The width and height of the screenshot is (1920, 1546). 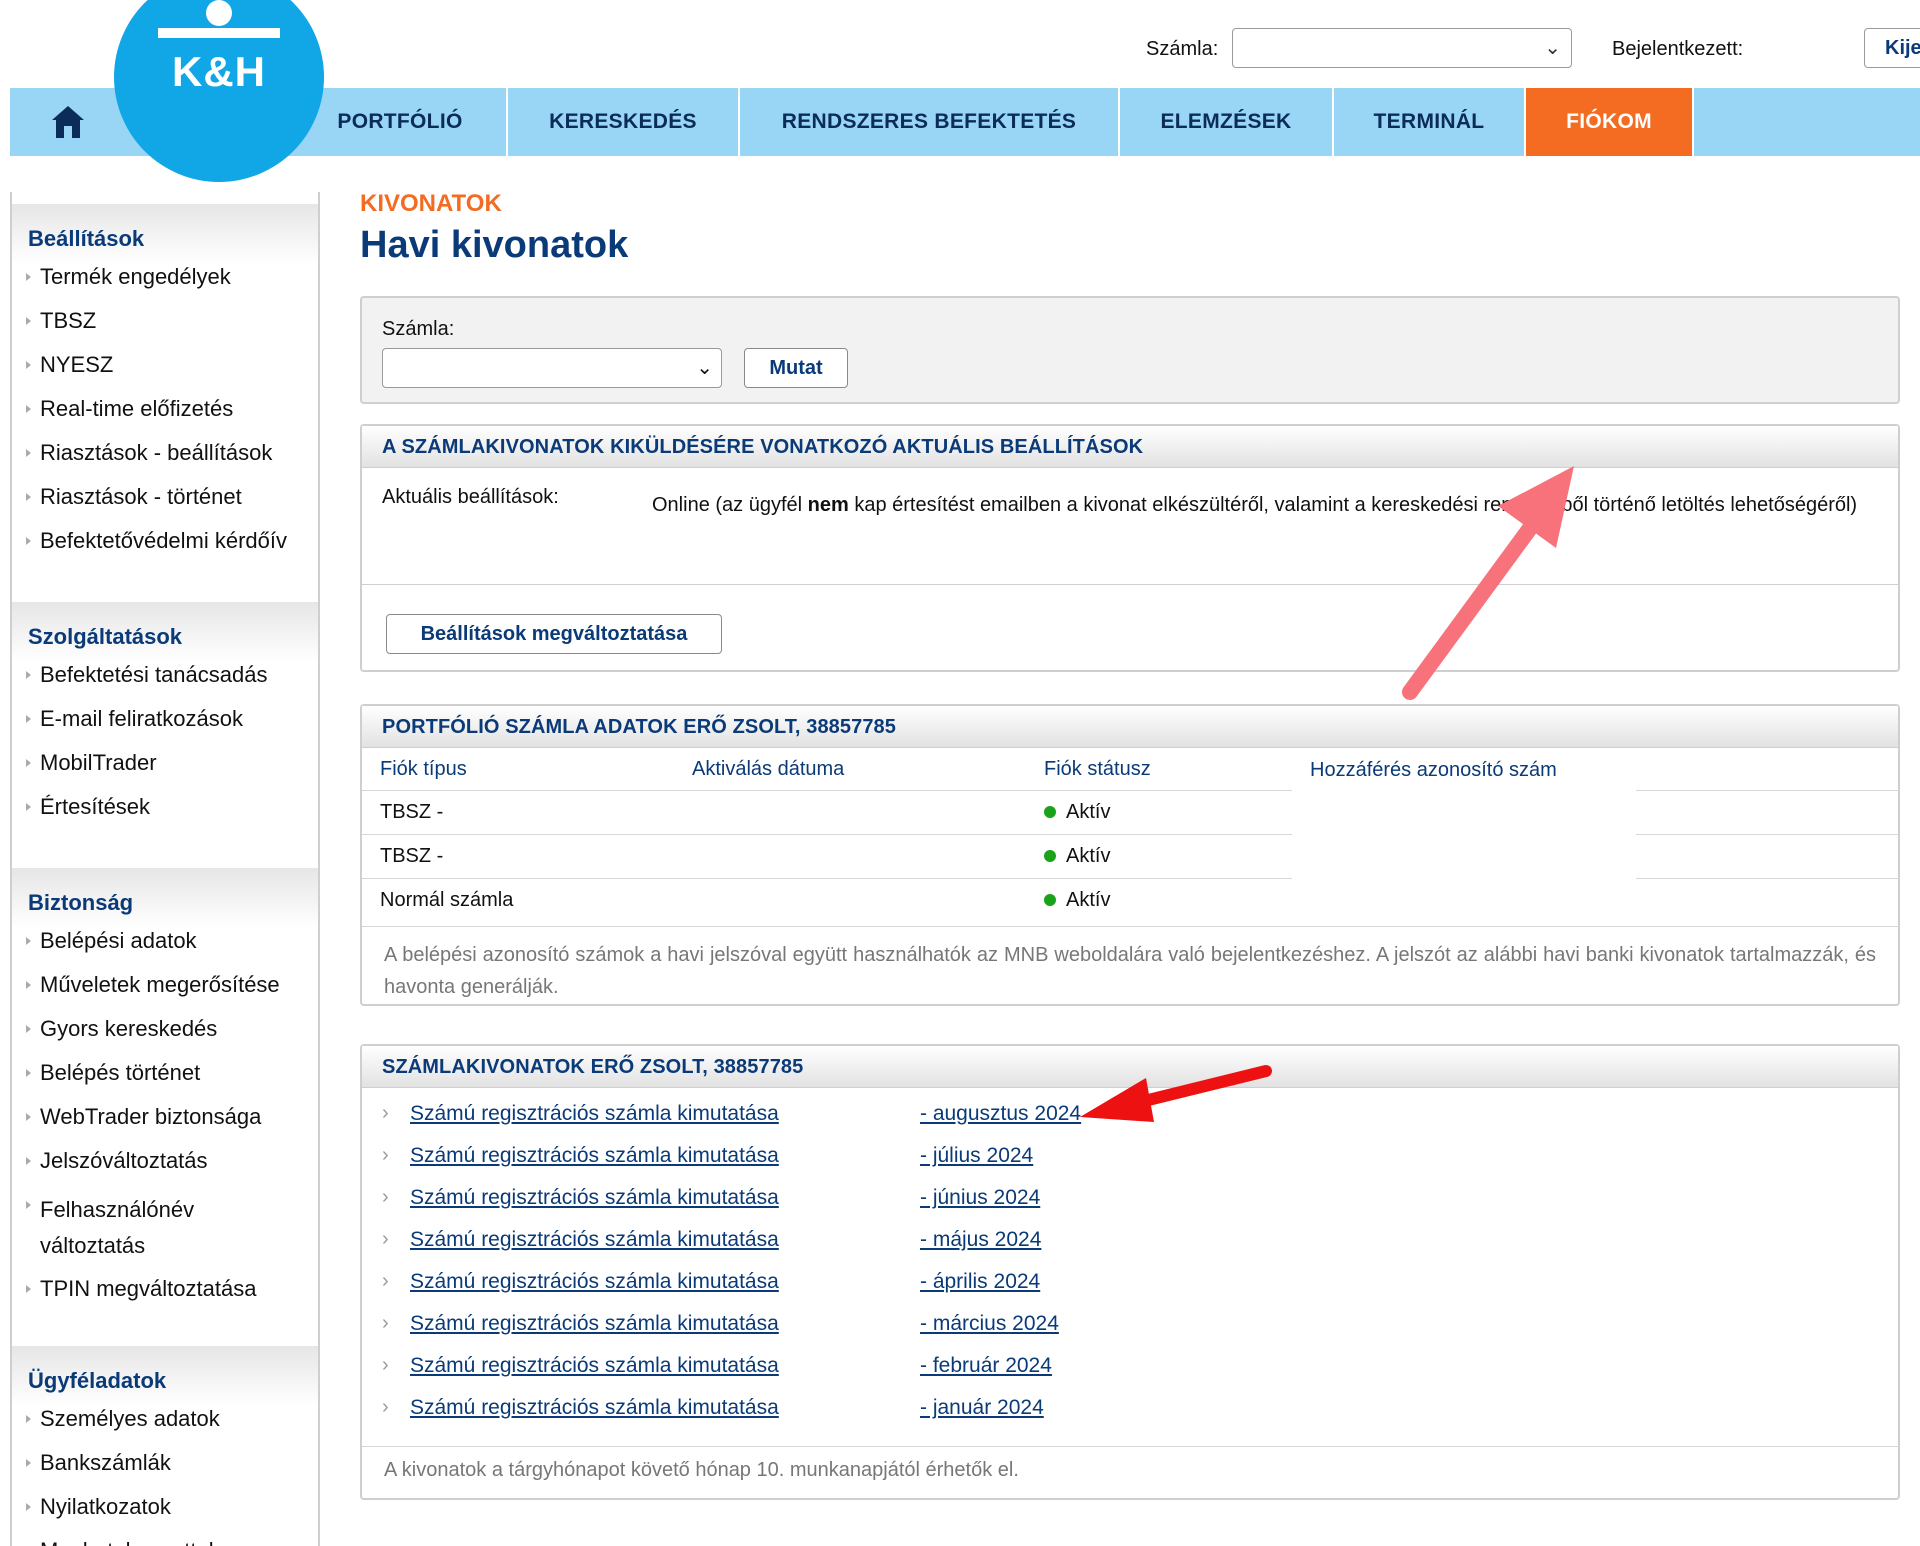 I want to click on sidebar-item: Meghatalmazottak, so click(x=165, y=1542).